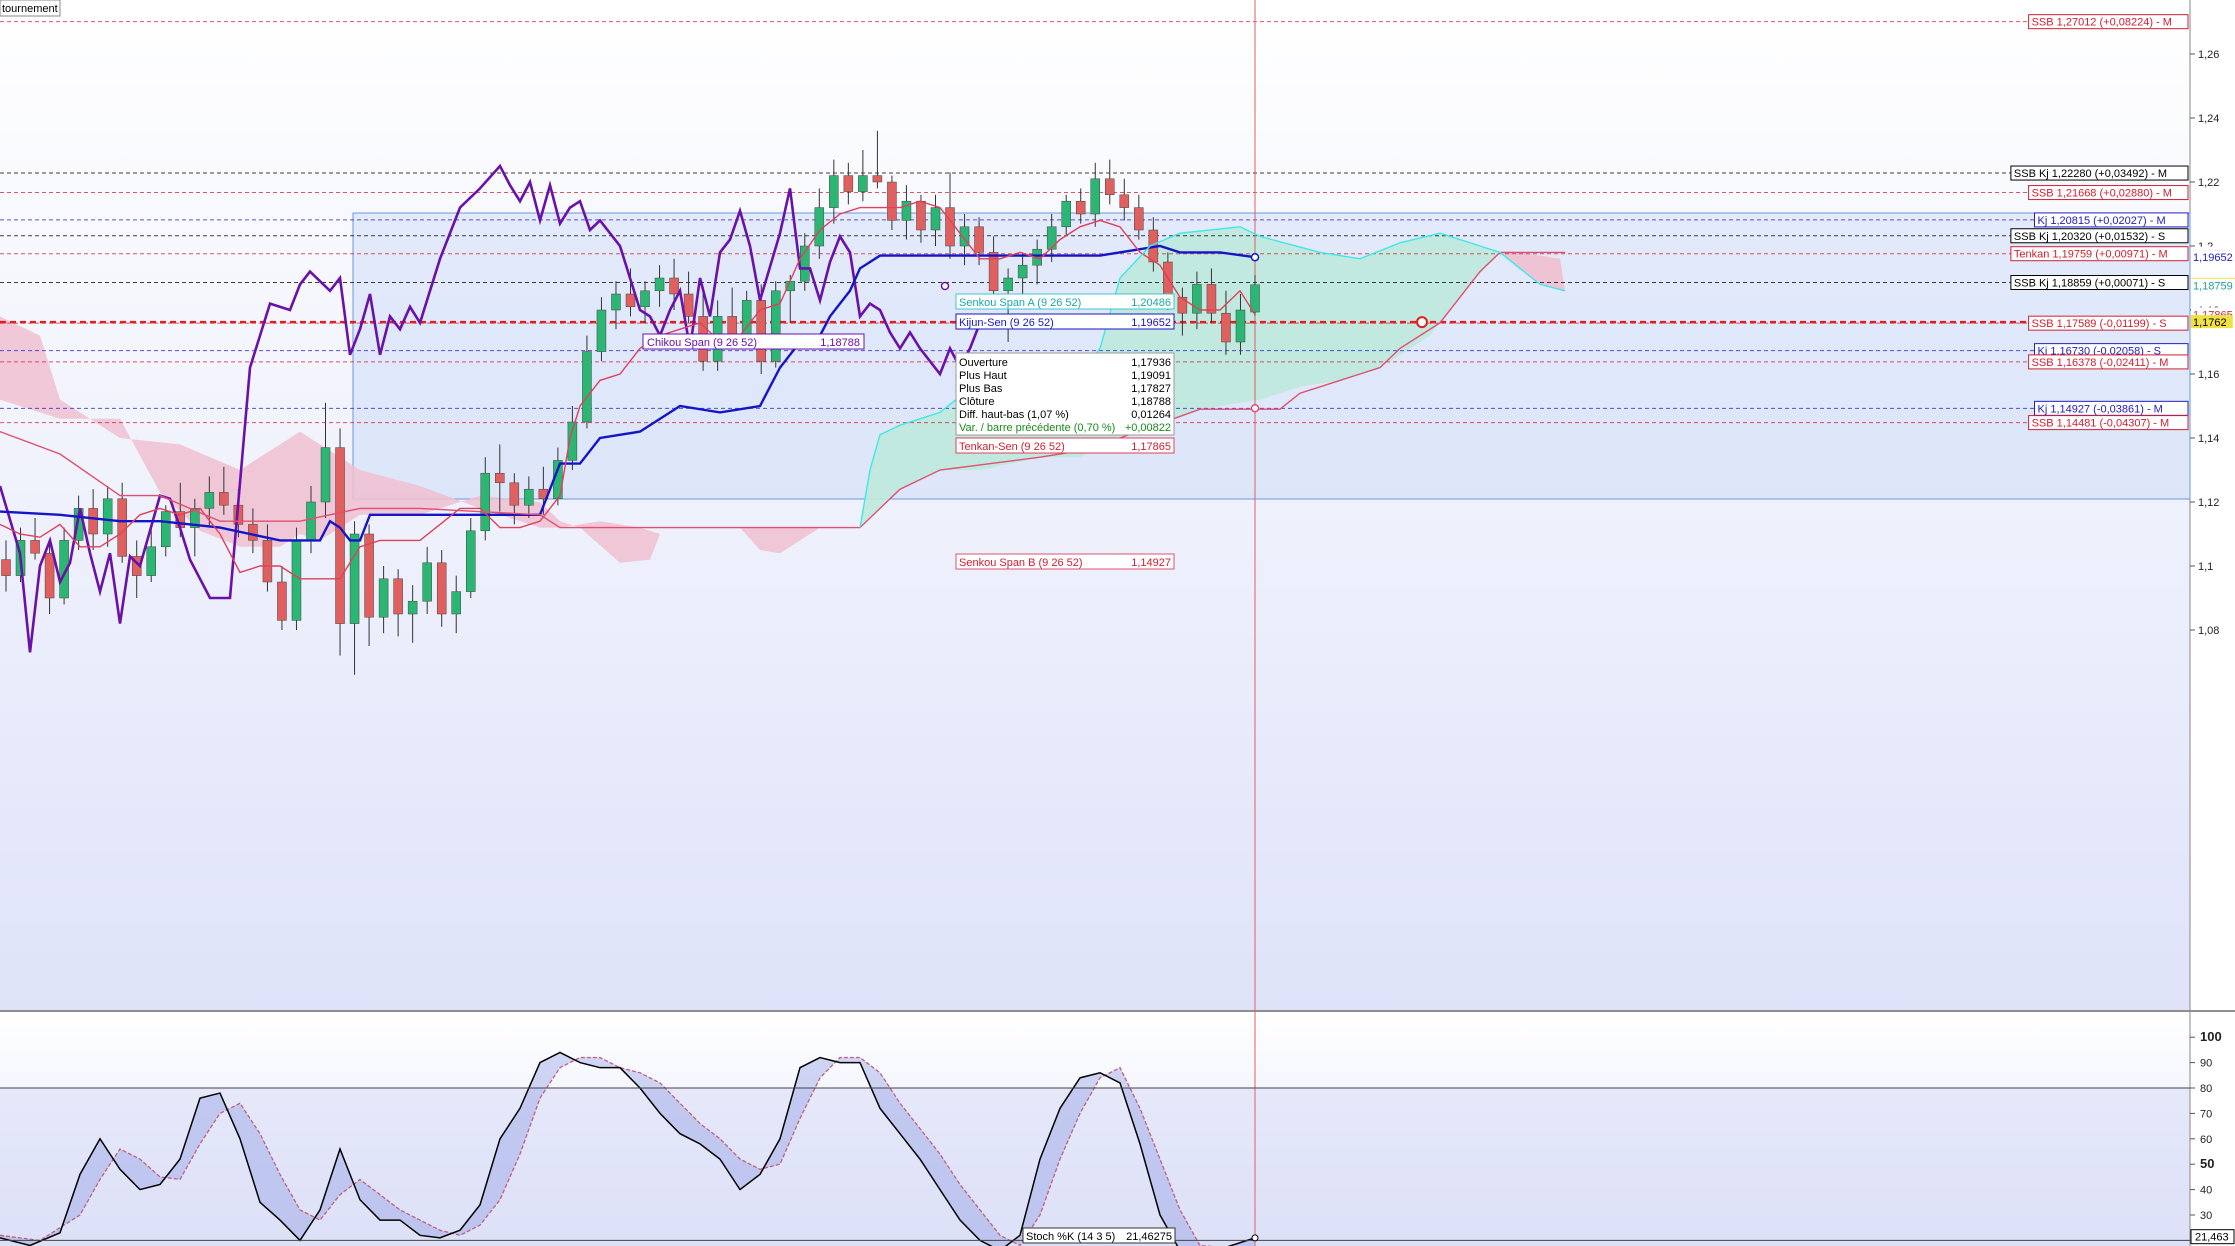  Describe the element at coordinates (1006, 323) in the screenshot. I see `kijun-tag-name: Kijun-Sen (9 26 52)` at that location.